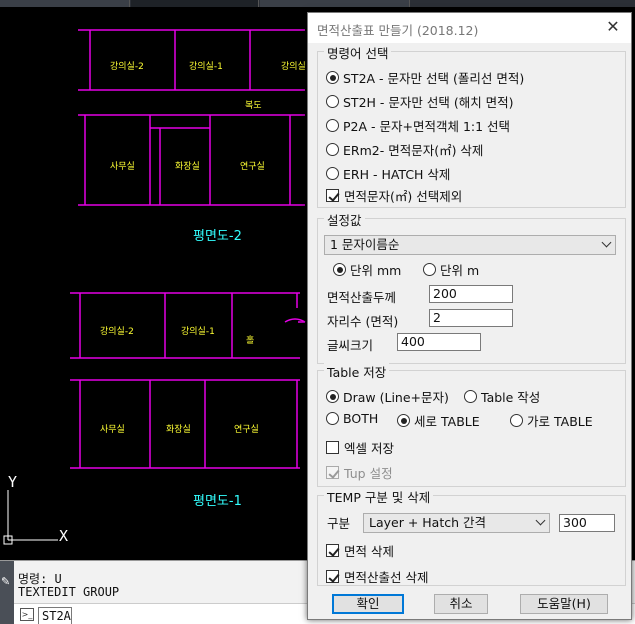 The height and width of the screenshot is (624, 635). Describe the element at coordinates (447, 421) in the screenshot. I see `radio-label: 세로 TABLE` at that location.